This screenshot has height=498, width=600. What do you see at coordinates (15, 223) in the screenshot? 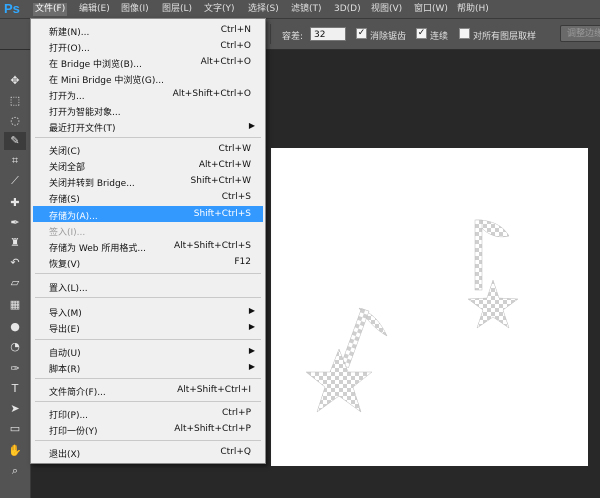
I see `brush-tool-icon: ✒` at bounding box center [15, 223].